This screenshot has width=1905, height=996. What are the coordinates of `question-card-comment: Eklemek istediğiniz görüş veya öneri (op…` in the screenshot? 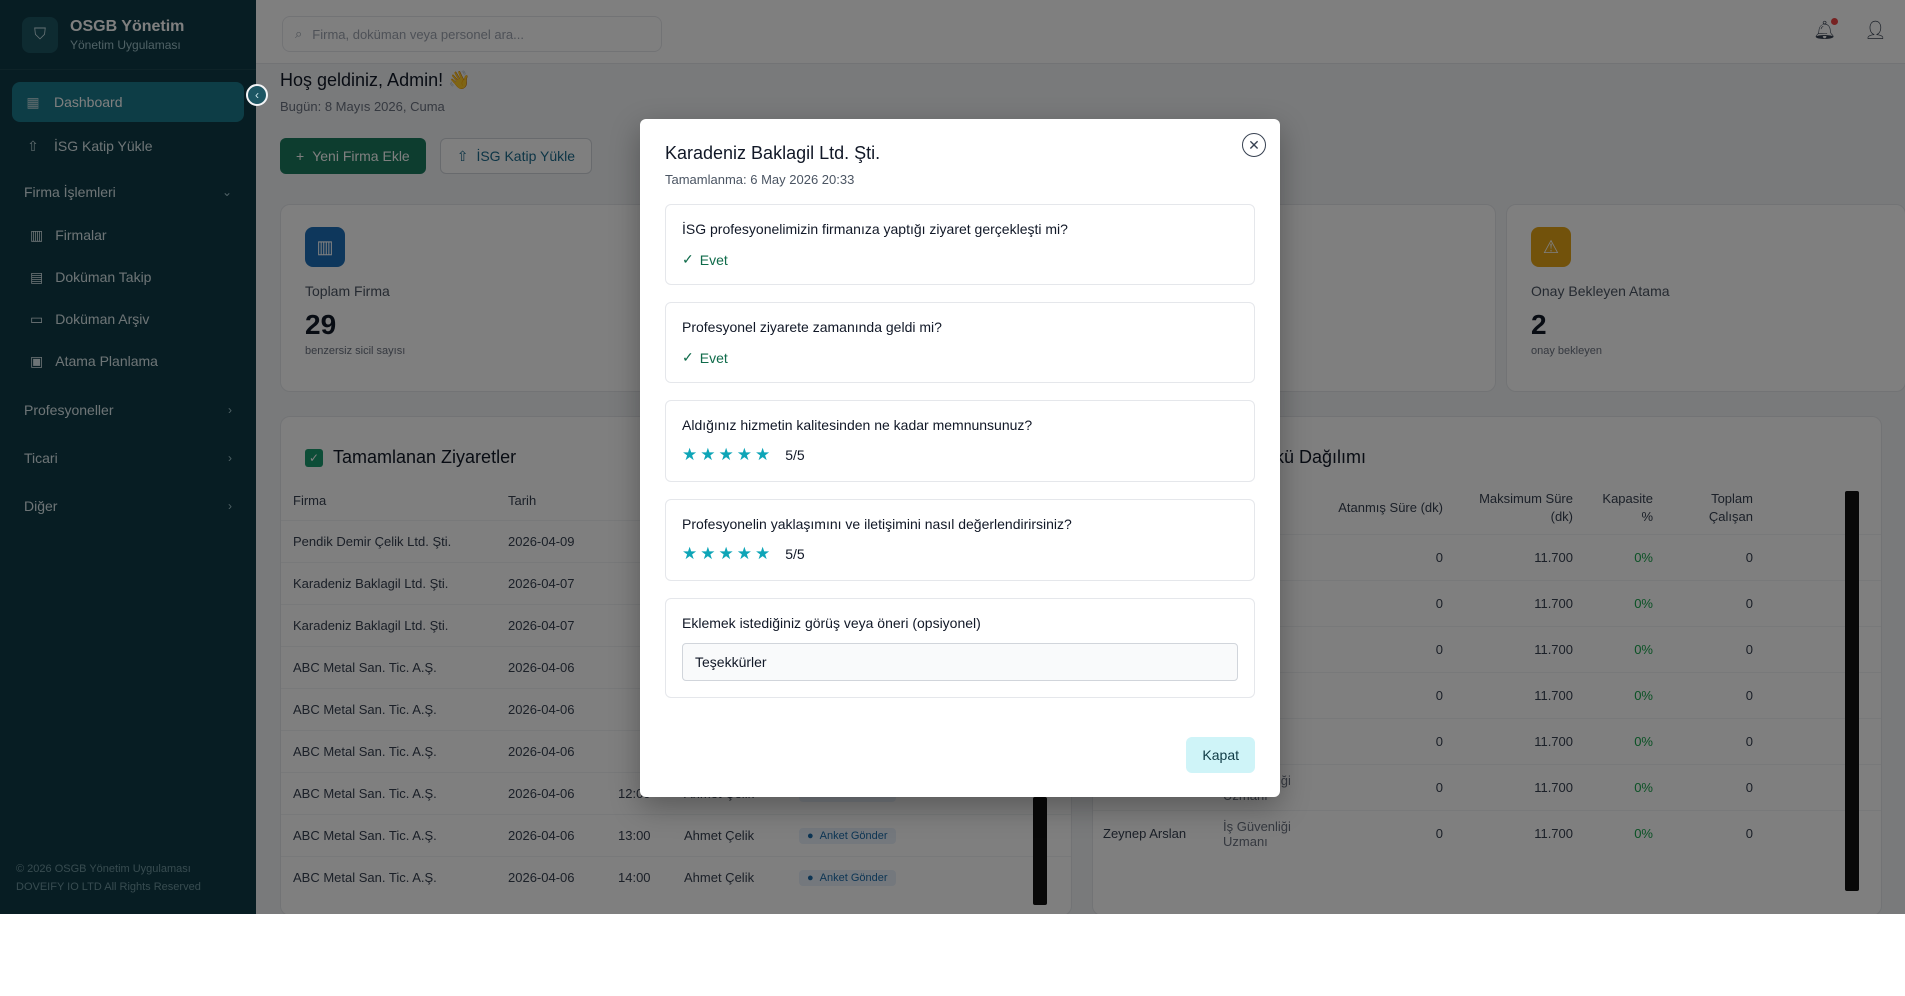 It's located at (960, 648).